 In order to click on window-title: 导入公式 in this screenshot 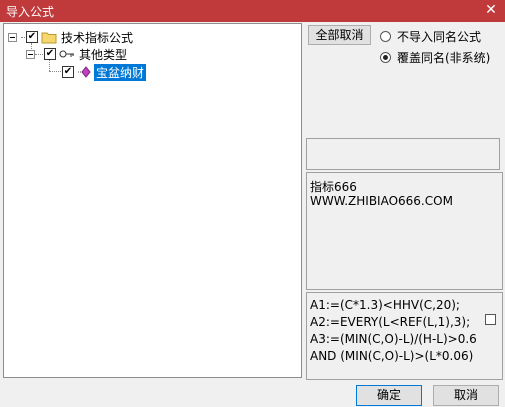, I will do `click(30, 12)`.